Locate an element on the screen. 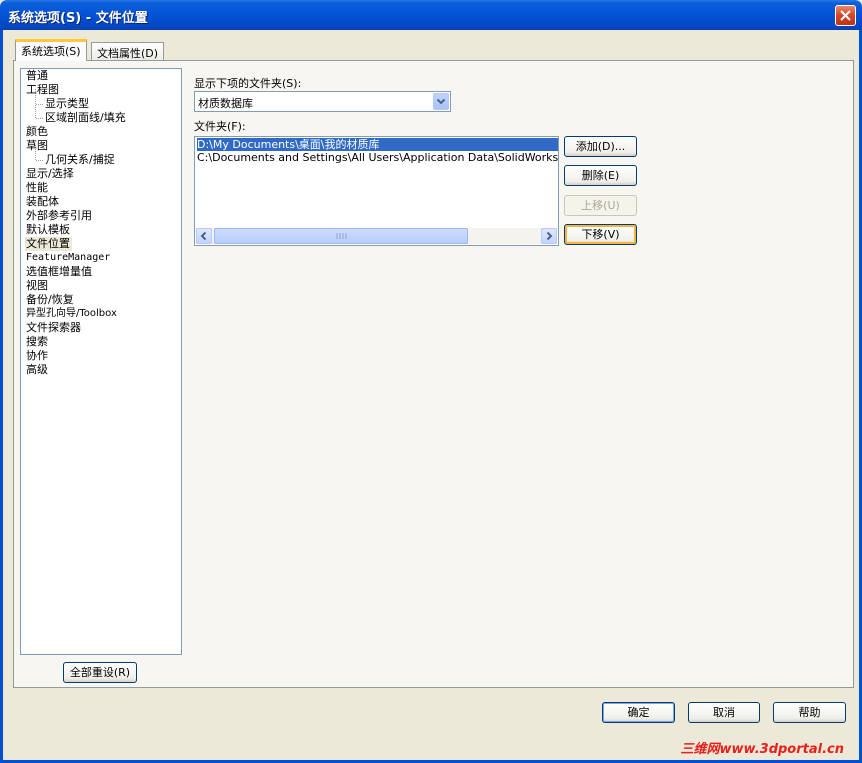  horizontal-scrollbar is located at coordinates (376, 236).